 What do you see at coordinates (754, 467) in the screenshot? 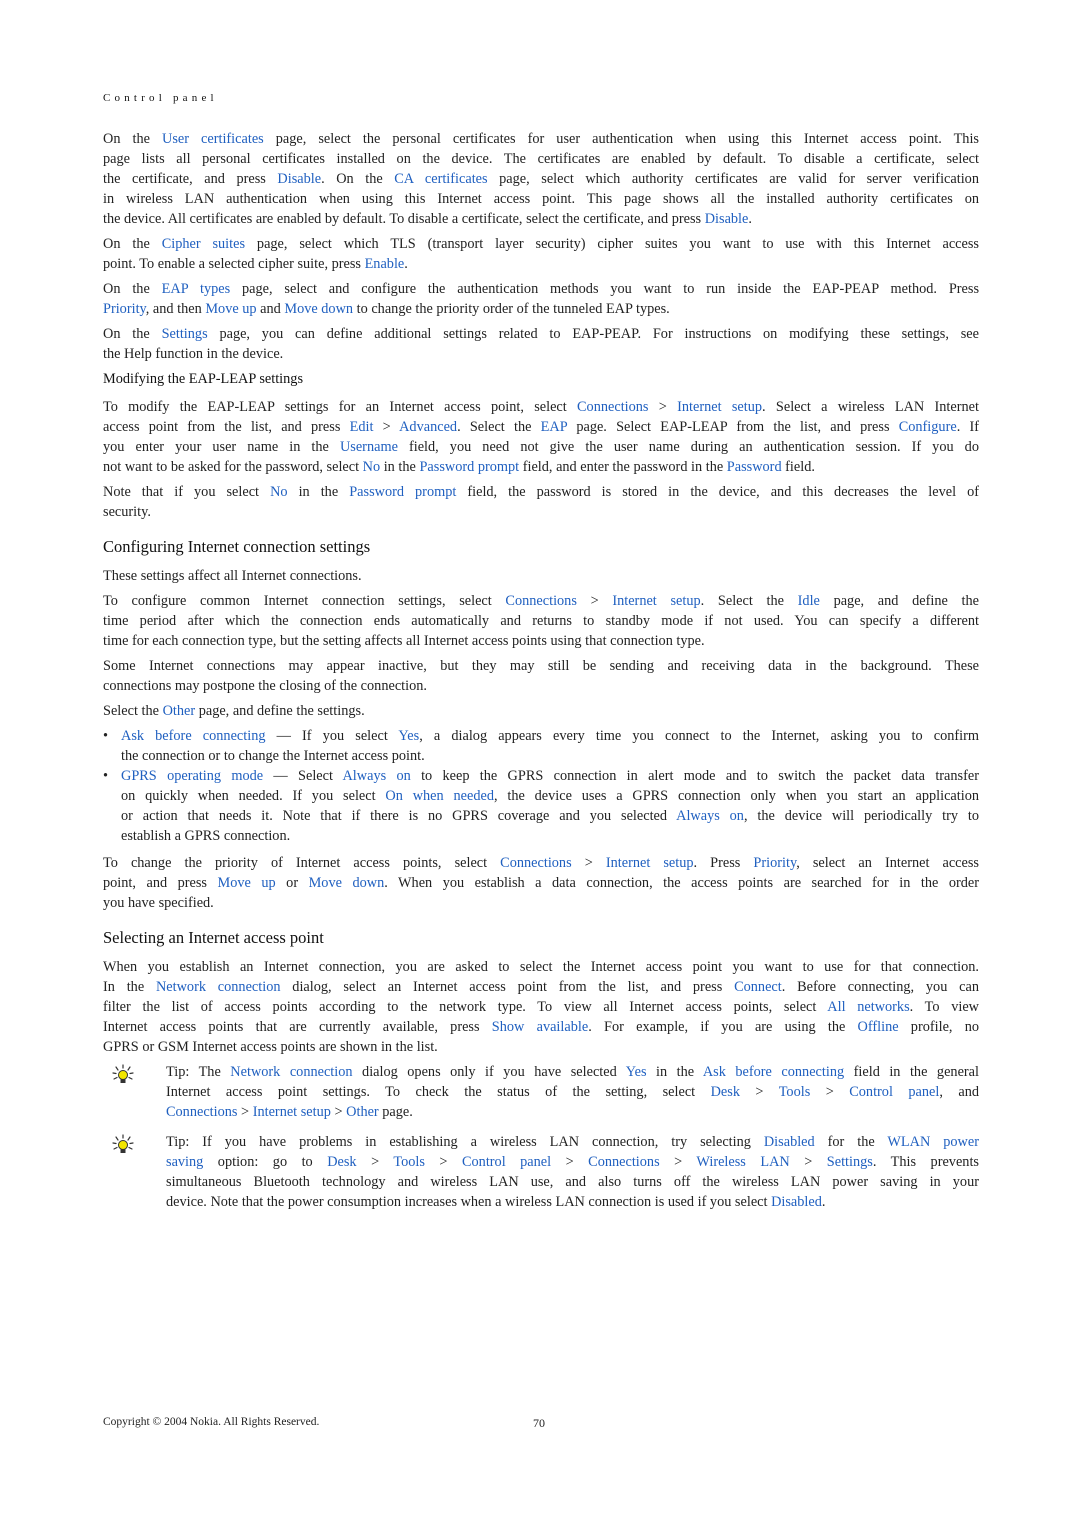
I see `ui-term-password: Password` at bounding box center [754, 467].